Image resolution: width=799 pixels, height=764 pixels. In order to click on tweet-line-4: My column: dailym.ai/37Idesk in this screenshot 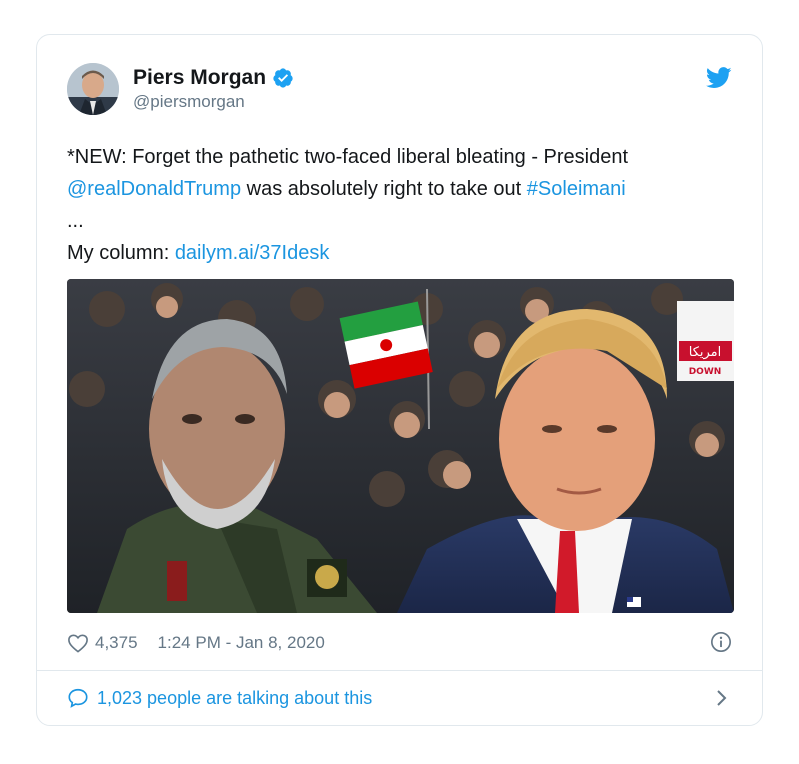, I will do `click(402, 253)`.